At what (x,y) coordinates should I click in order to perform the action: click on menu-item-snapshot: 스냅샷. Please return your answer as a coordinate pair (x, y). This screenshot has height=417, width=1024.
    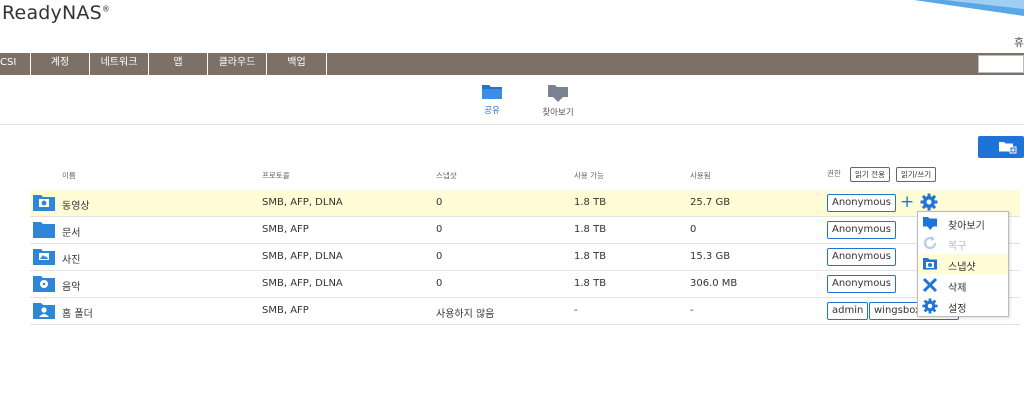
    Looking at the image, I should click on (963, 264).